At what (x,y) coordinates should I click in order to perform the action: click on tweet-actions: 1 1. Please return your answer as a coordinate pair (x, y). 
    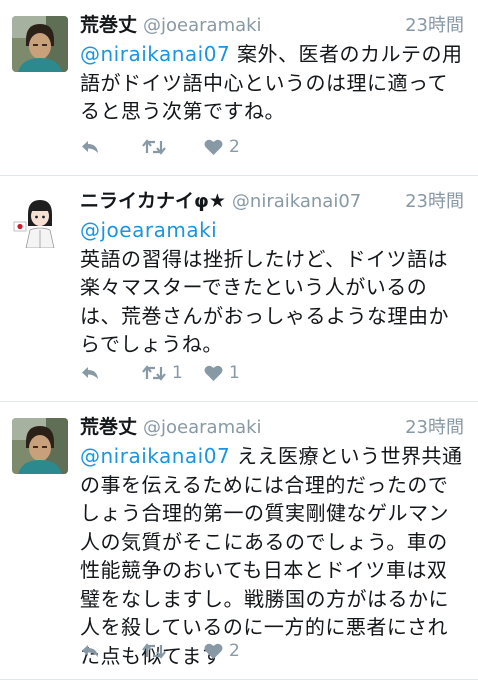
    Looking at the image, I should click on (173, 373).